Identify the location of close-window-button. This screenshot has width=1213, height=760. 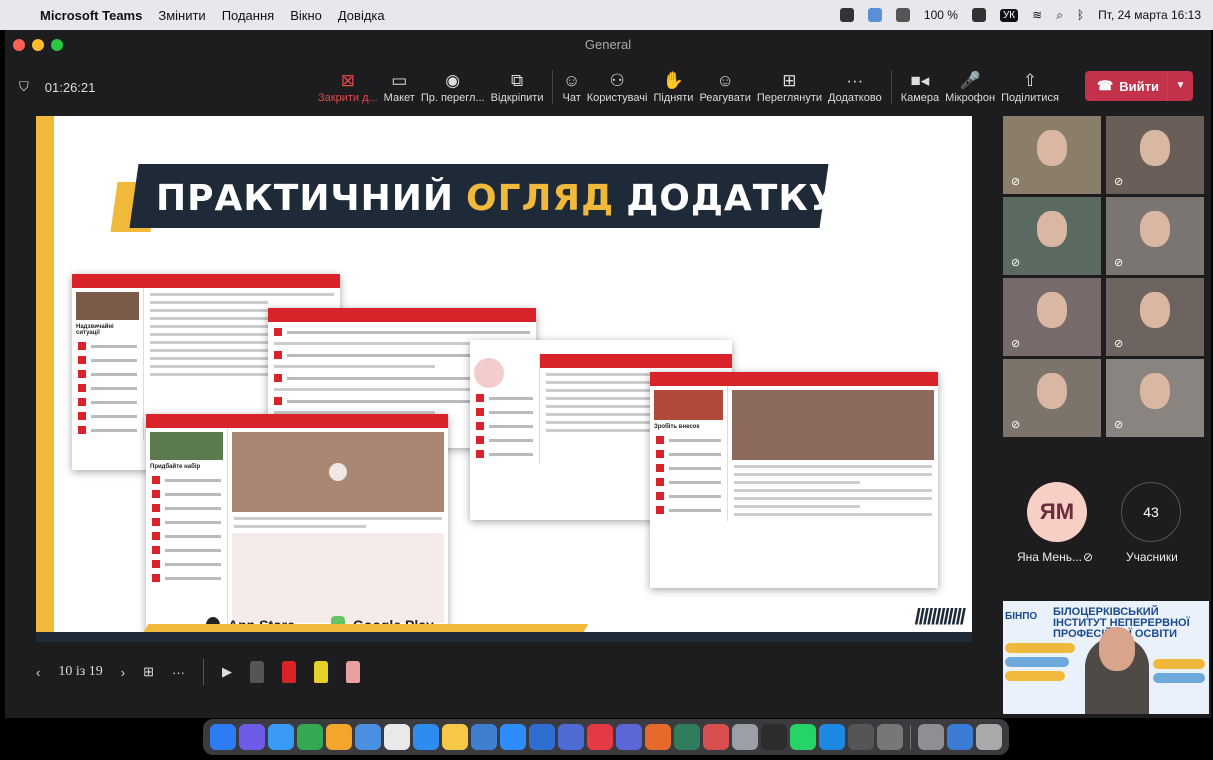
(19, 44).